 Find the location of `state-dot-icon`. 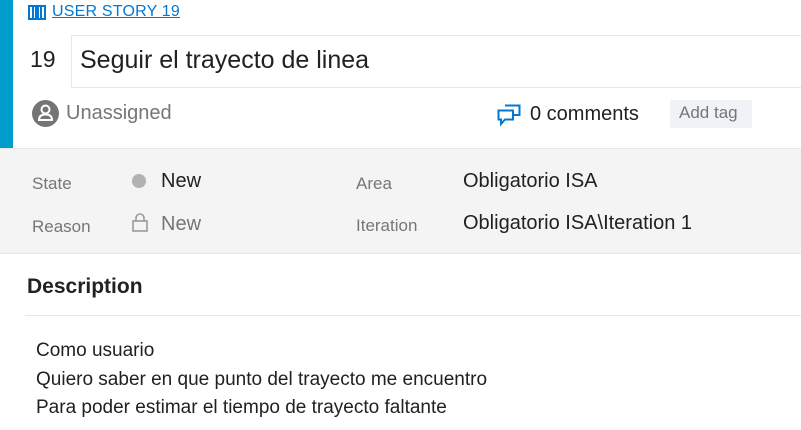

state-dot-icon is located at coordinates (139, 181).